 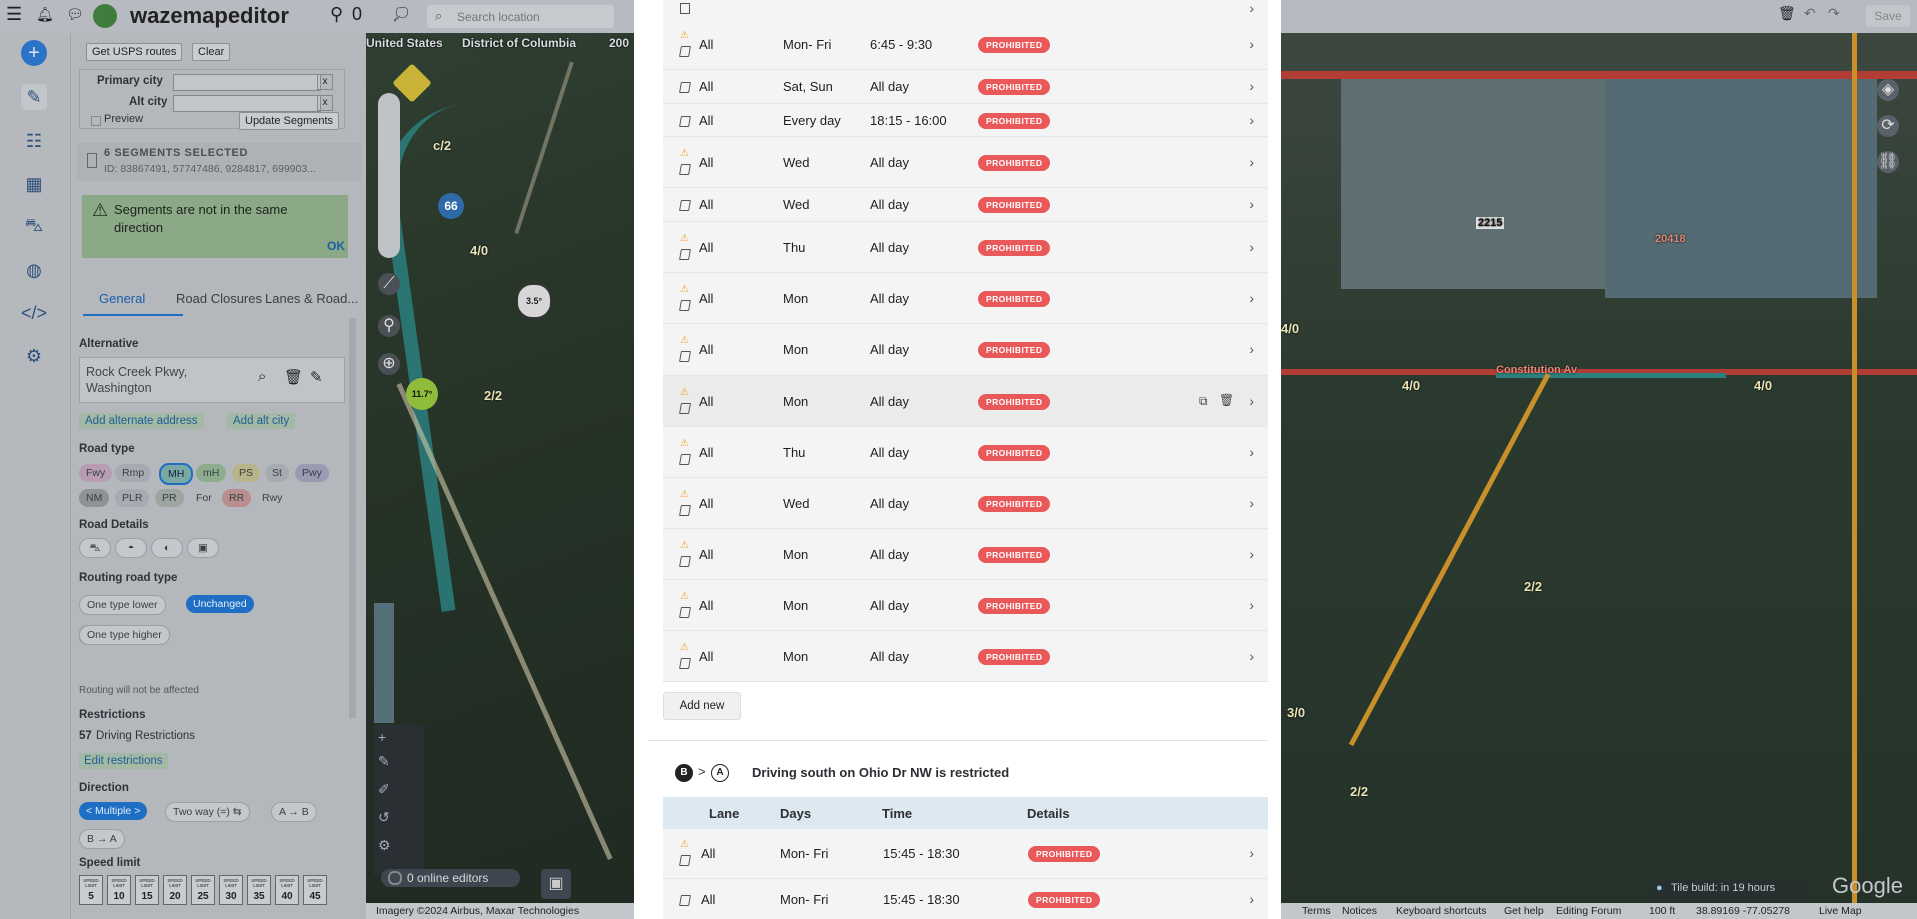 What do you see at coordinates (352, 518) in the screenshot?
I see `panel-scrollbar` at bounding box center [352, 518].